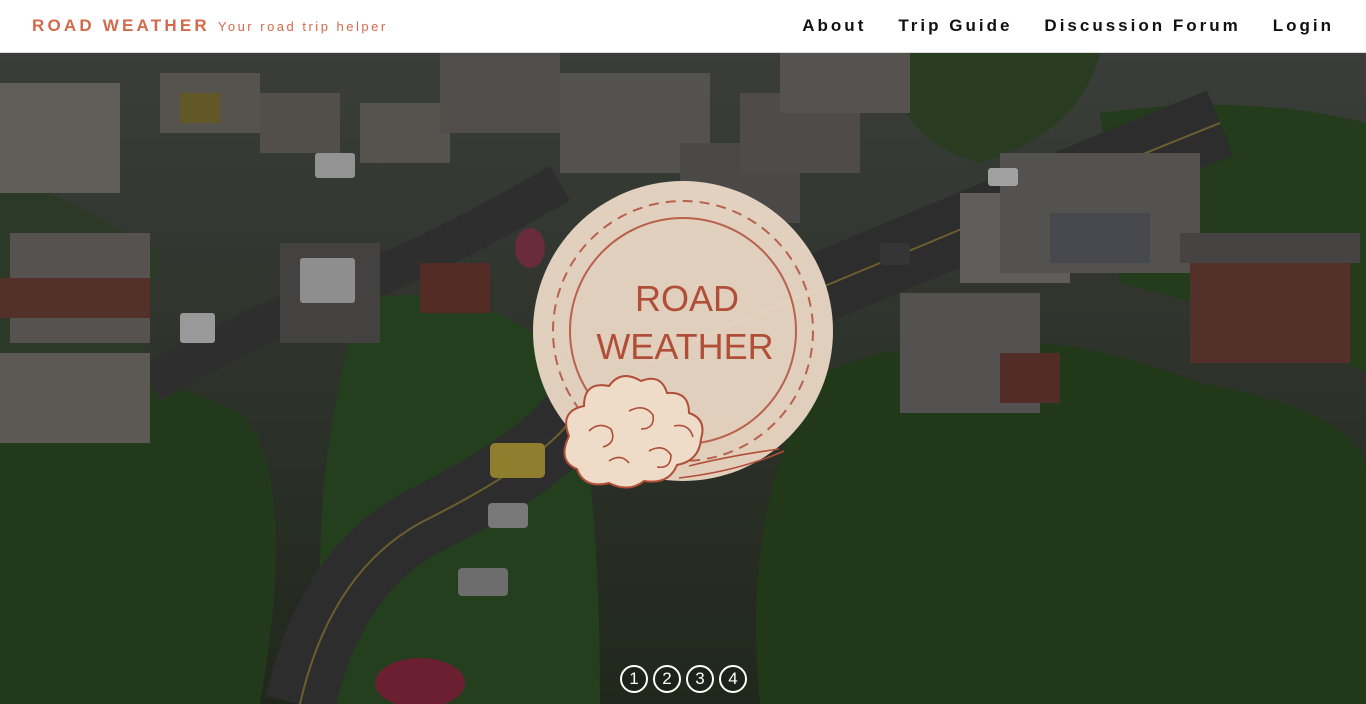  What do you see at coordinates (121, 26) in the screenshot?
I see `brand-name: ROAD WEATHER` at bounding box center [121, 26].